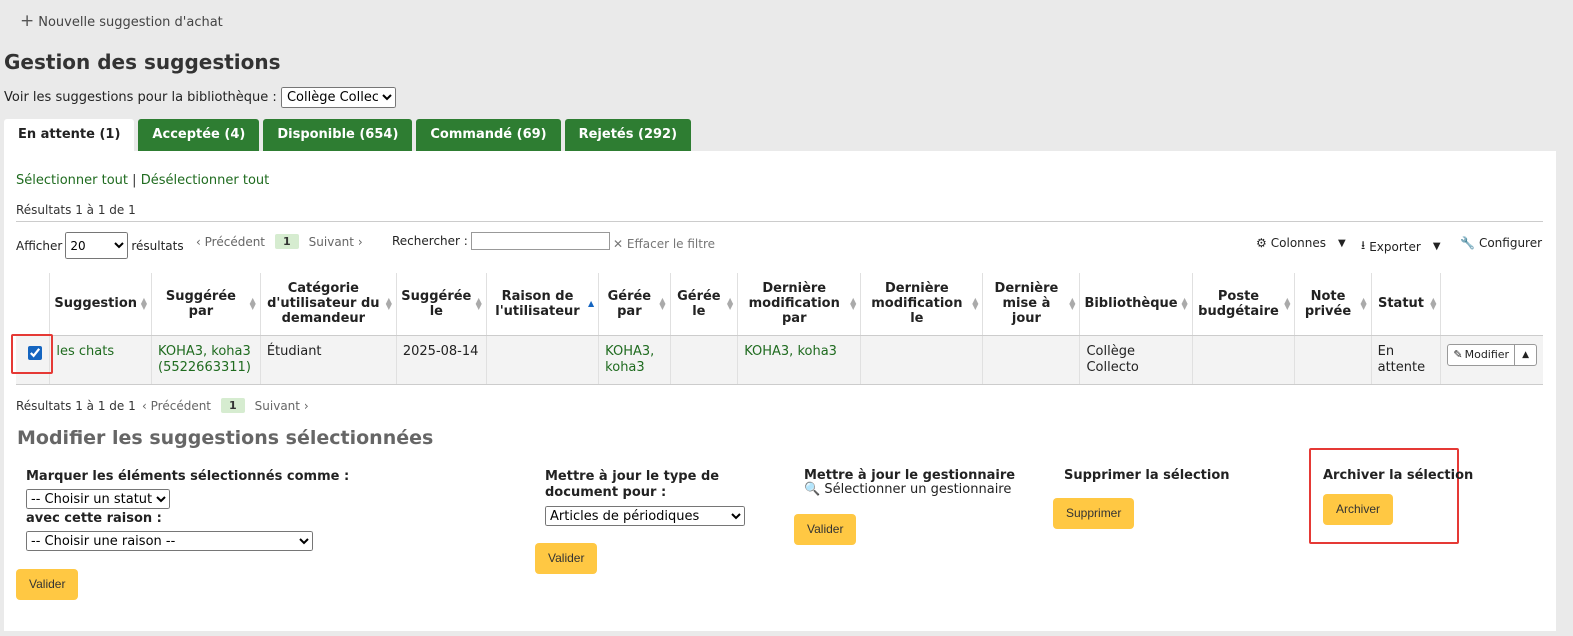 This screenshot has height=636, width=1573. Describe the element at coordinates (1243, 304) in the screenshot. I see `header-budget: Poste budgétaire ▲ ▼` at that location.